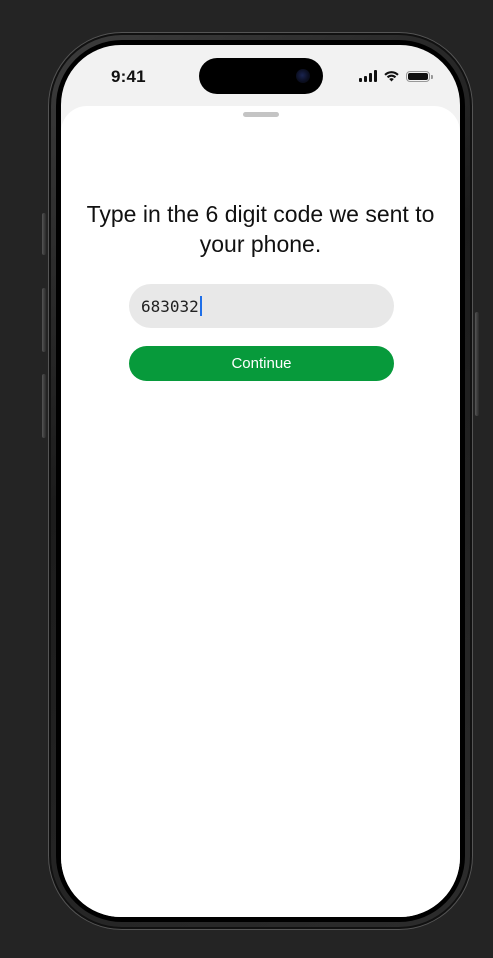 Image resolution: width=493 pixels, height=958 pixels. Describe the element at coordinates (303, 76) in the screenshot. I see `front-camera-icon` at that location.